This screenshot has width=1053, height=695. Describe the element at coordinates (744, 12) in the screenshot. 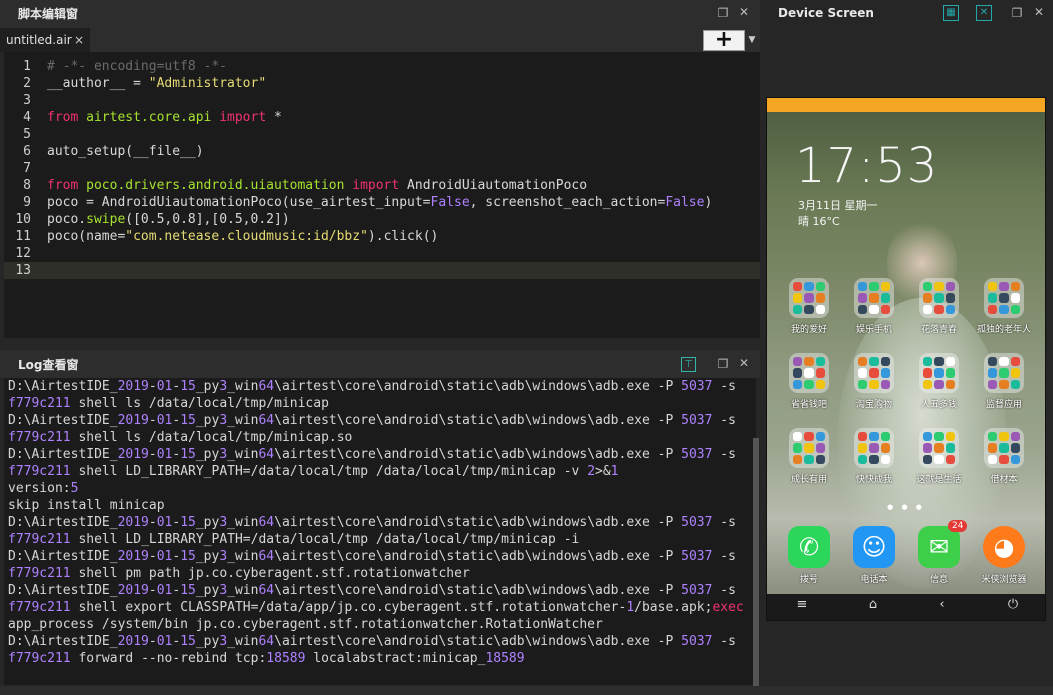

I see `editor-close-icon: ✕` at that location.